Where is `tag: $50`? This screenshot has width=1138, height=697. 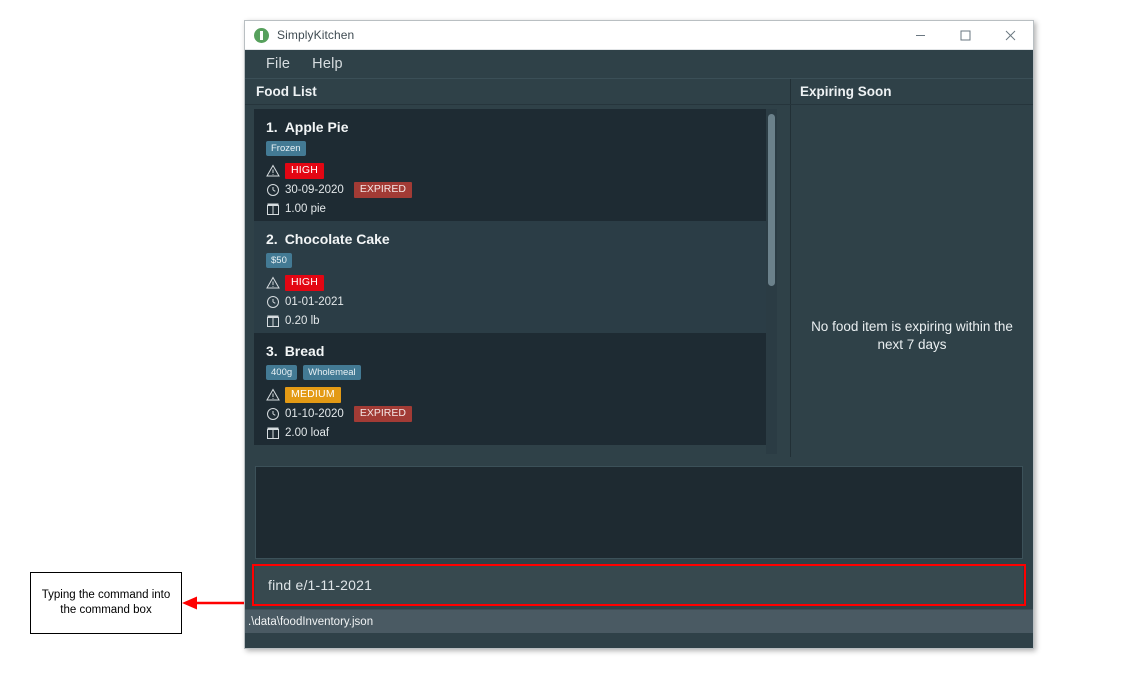
tag: $50 is located at coordinates (279, 260).